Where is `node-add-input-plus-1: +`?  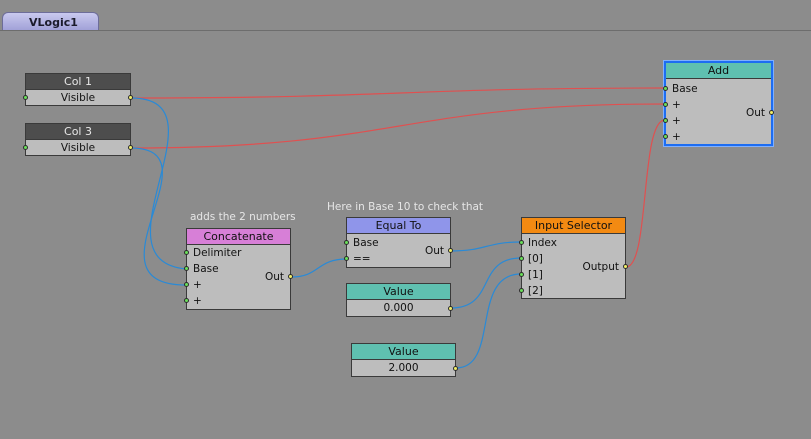 node-add-input-plus-1: + is located at coordinates (676, 105).